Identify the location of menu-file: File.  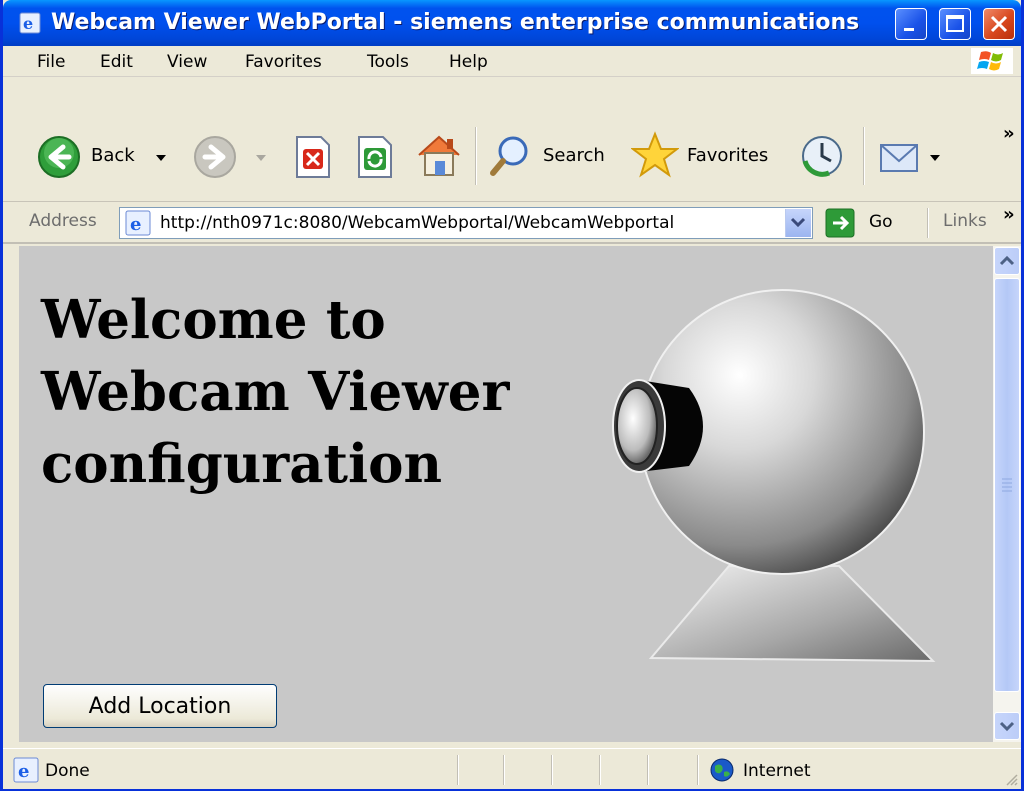
(51, 62).